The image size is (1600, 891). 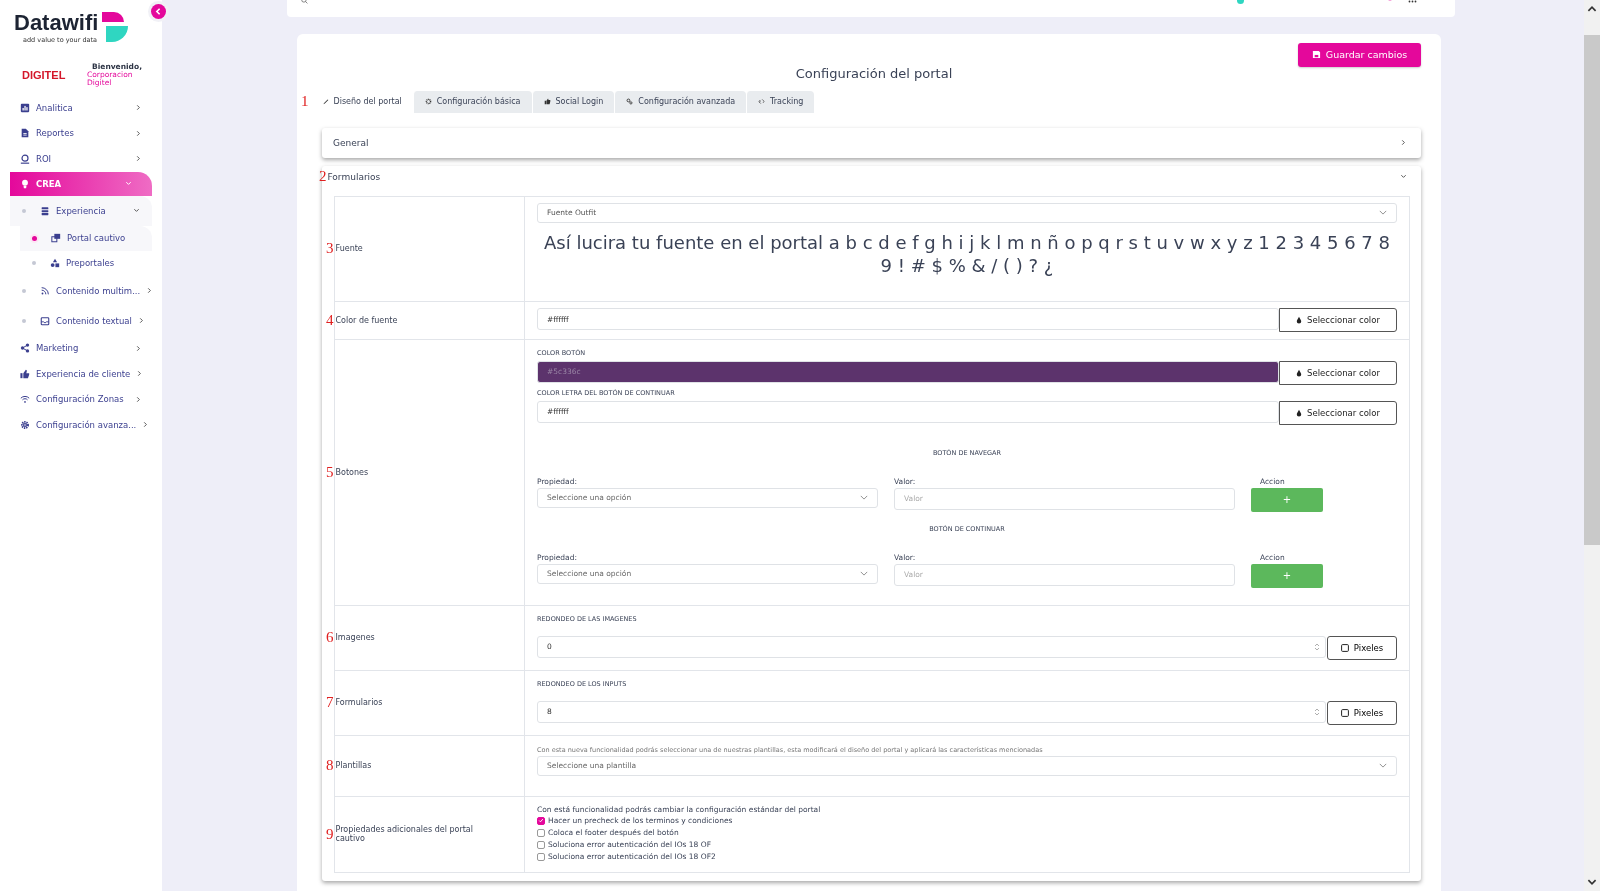 I want to click on chart-icon, so click(x=25, y=107).